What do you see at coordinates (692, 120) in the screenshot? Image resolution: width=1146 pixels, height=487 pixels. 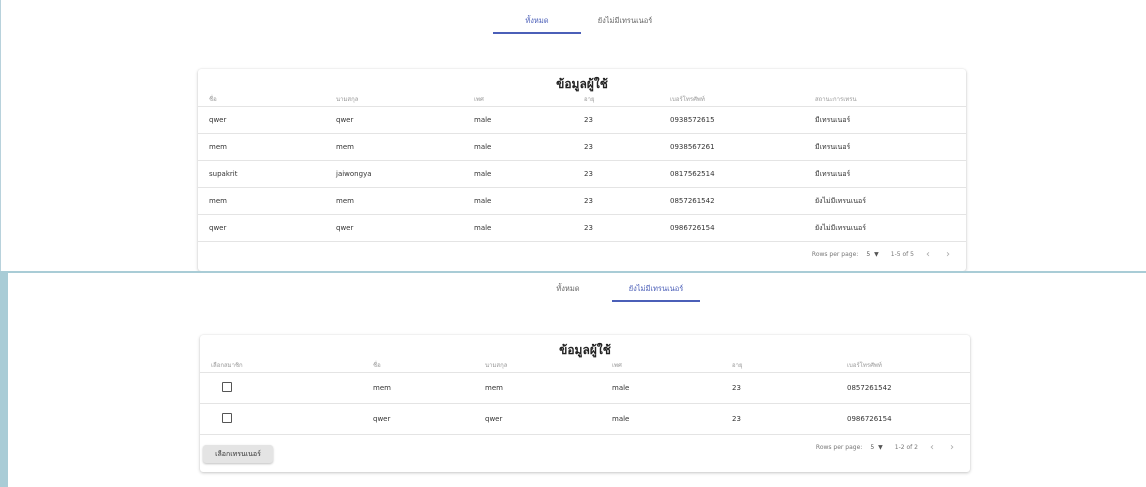 I see `table-cell: 0938572615` at bounding box center [692, 120].